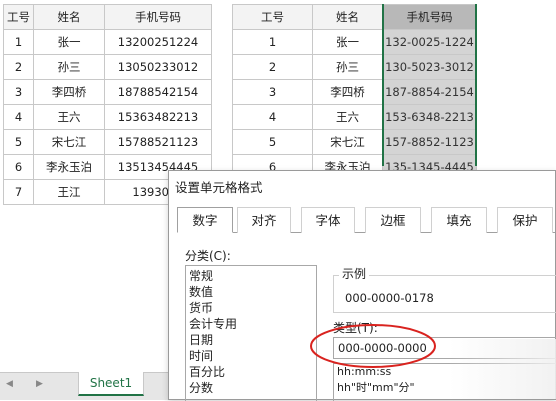 This screenshot has width=556, height=401. I want to click on category-item: 常规, so click(251, 276).